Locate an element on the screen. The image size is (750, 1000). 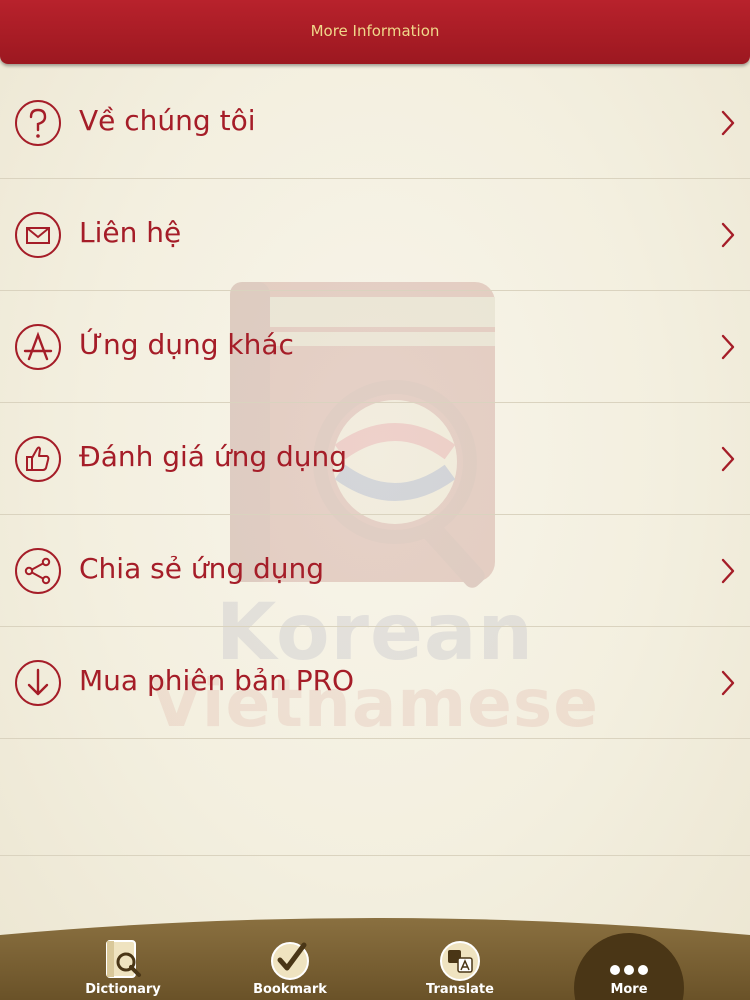
tab-dictionary: Dictionary is located at coordinates (123, 967).